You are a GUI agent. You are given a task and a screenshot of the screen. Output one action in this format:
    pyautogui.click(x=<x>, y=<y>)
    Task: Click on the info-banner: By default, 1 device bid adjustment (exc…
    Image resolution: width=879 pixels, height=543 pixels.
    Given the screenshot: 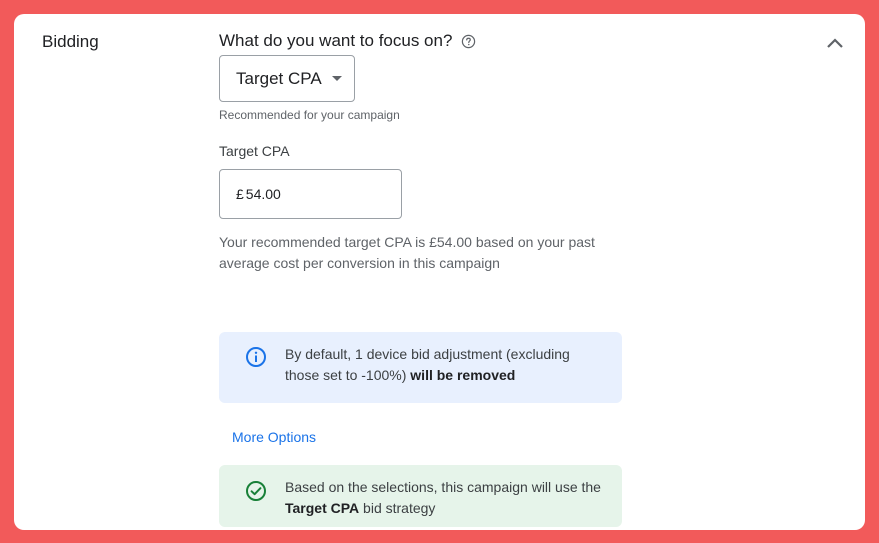 What is the action you would take?
    pyautogui.click(x=420, y=367)
    